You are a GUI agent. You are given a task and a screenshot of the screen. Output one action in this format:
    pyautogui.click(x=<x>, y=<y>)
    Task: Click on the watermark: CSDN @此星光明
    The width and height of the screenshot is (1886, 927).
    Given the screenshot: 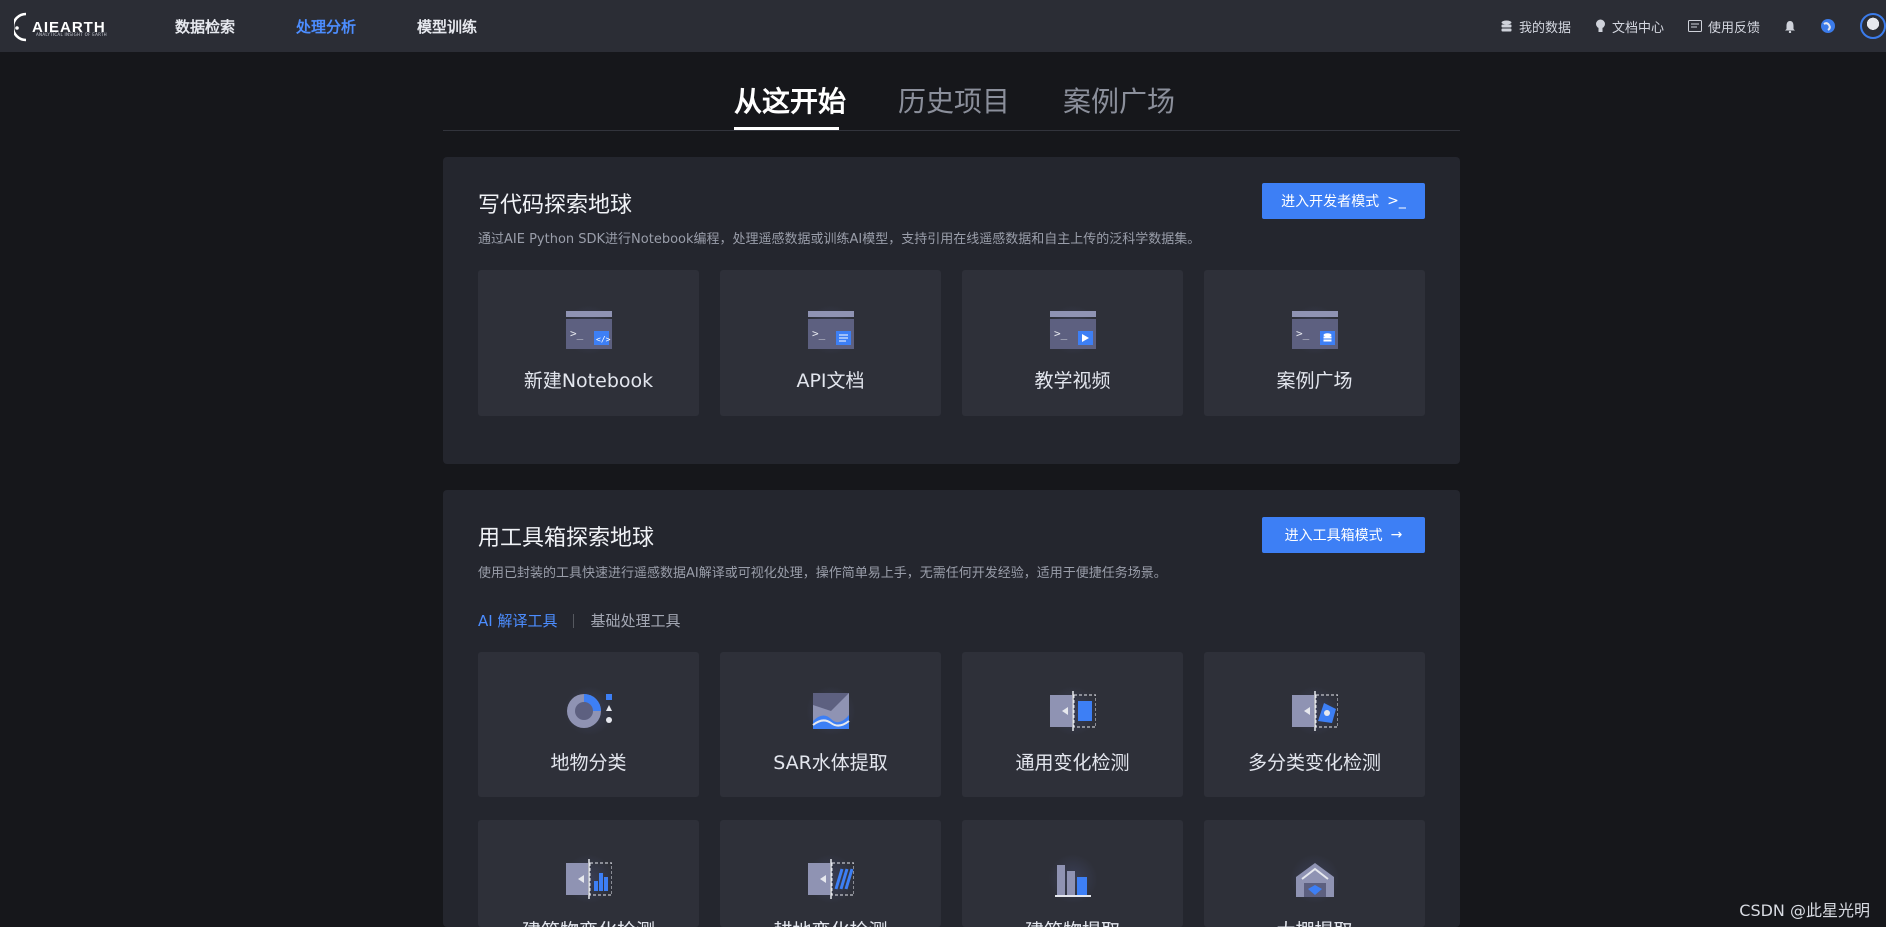 What is the action you would take?
    pyautogui.click(x=1804, y=910)
    